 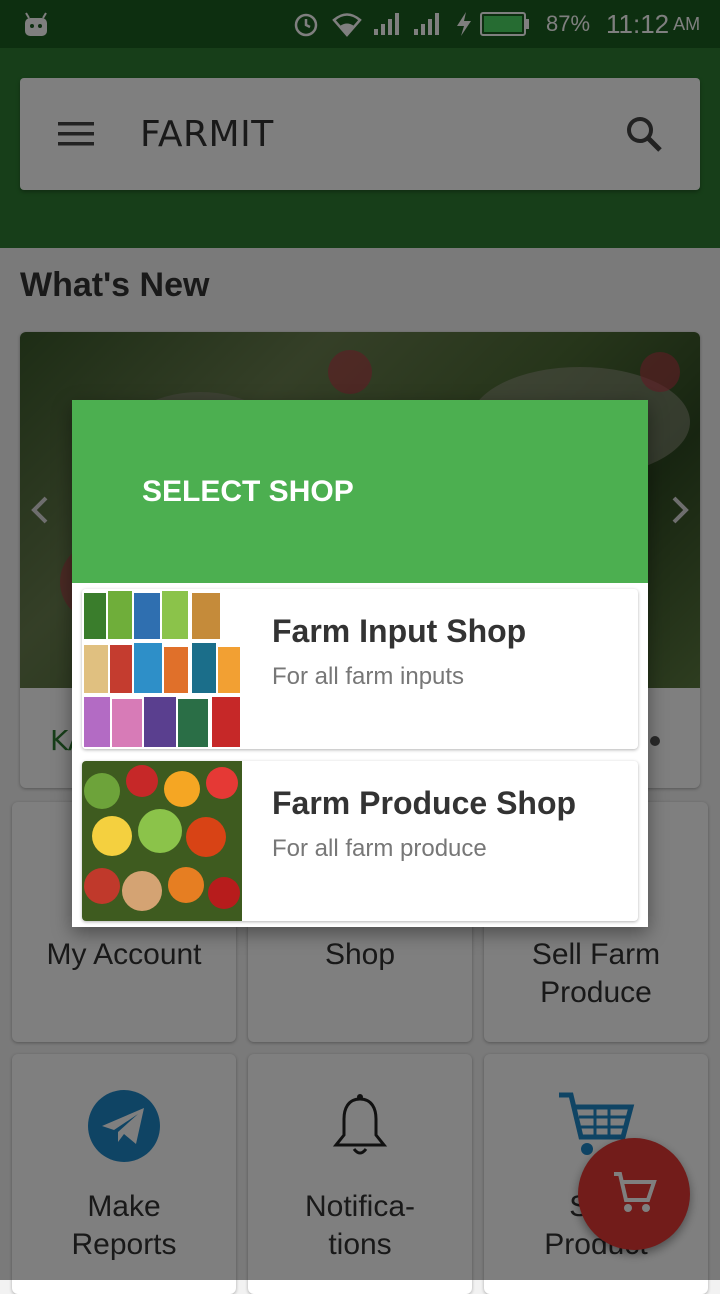 What do you see at coordinates (360, 491) in the screenshot?
I see `dialog-header: SELECT SHOP` at bounding box center [360, 491].